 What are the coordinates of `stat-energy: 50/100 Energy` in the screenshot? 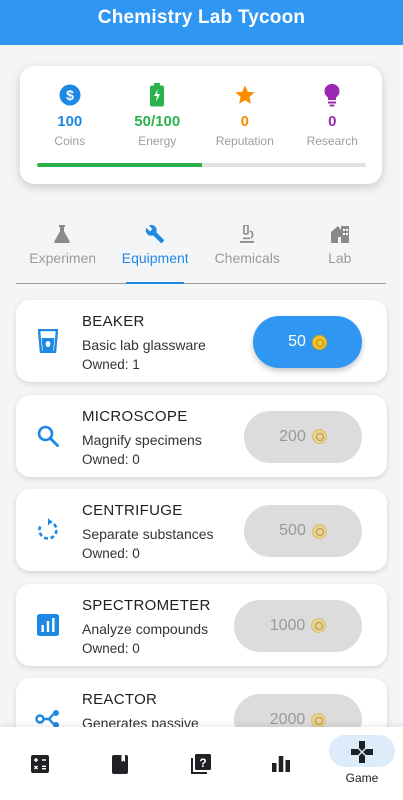 It's located at (158, 115).